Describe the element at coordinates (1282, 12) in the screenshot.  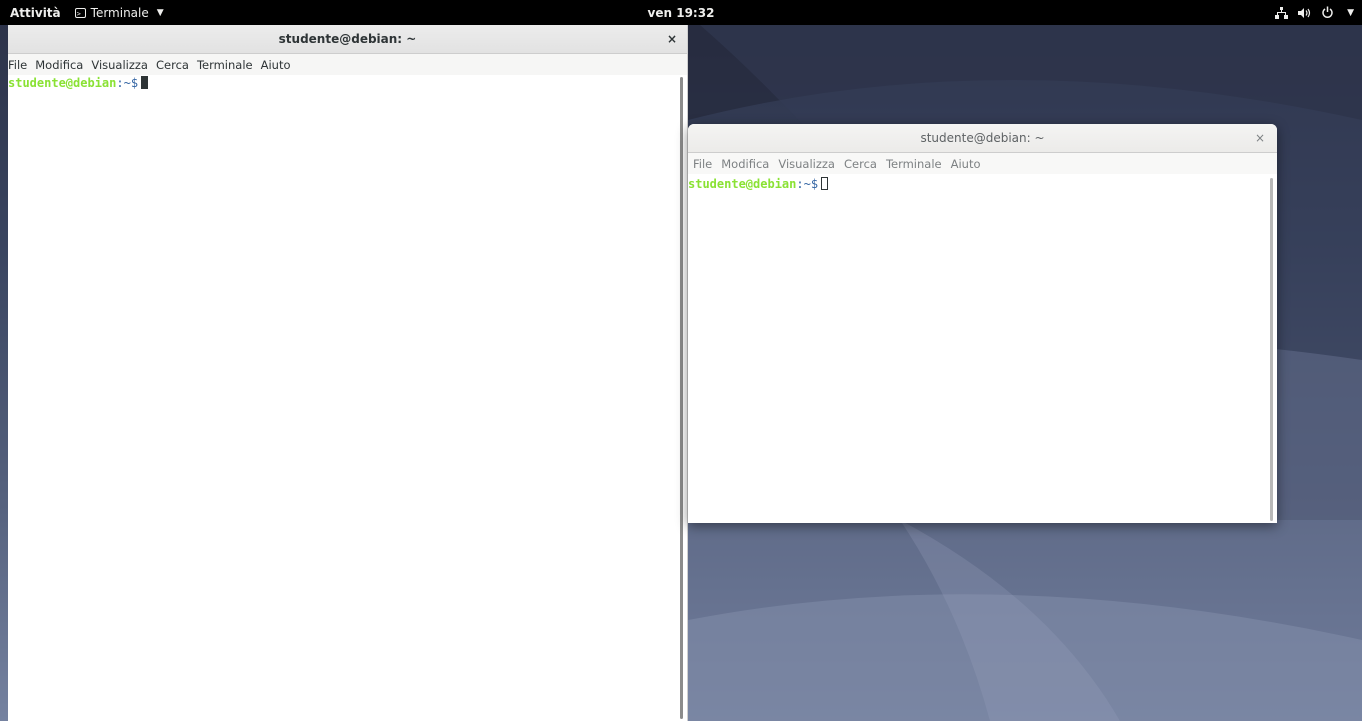
I see `network-icon` at that location.